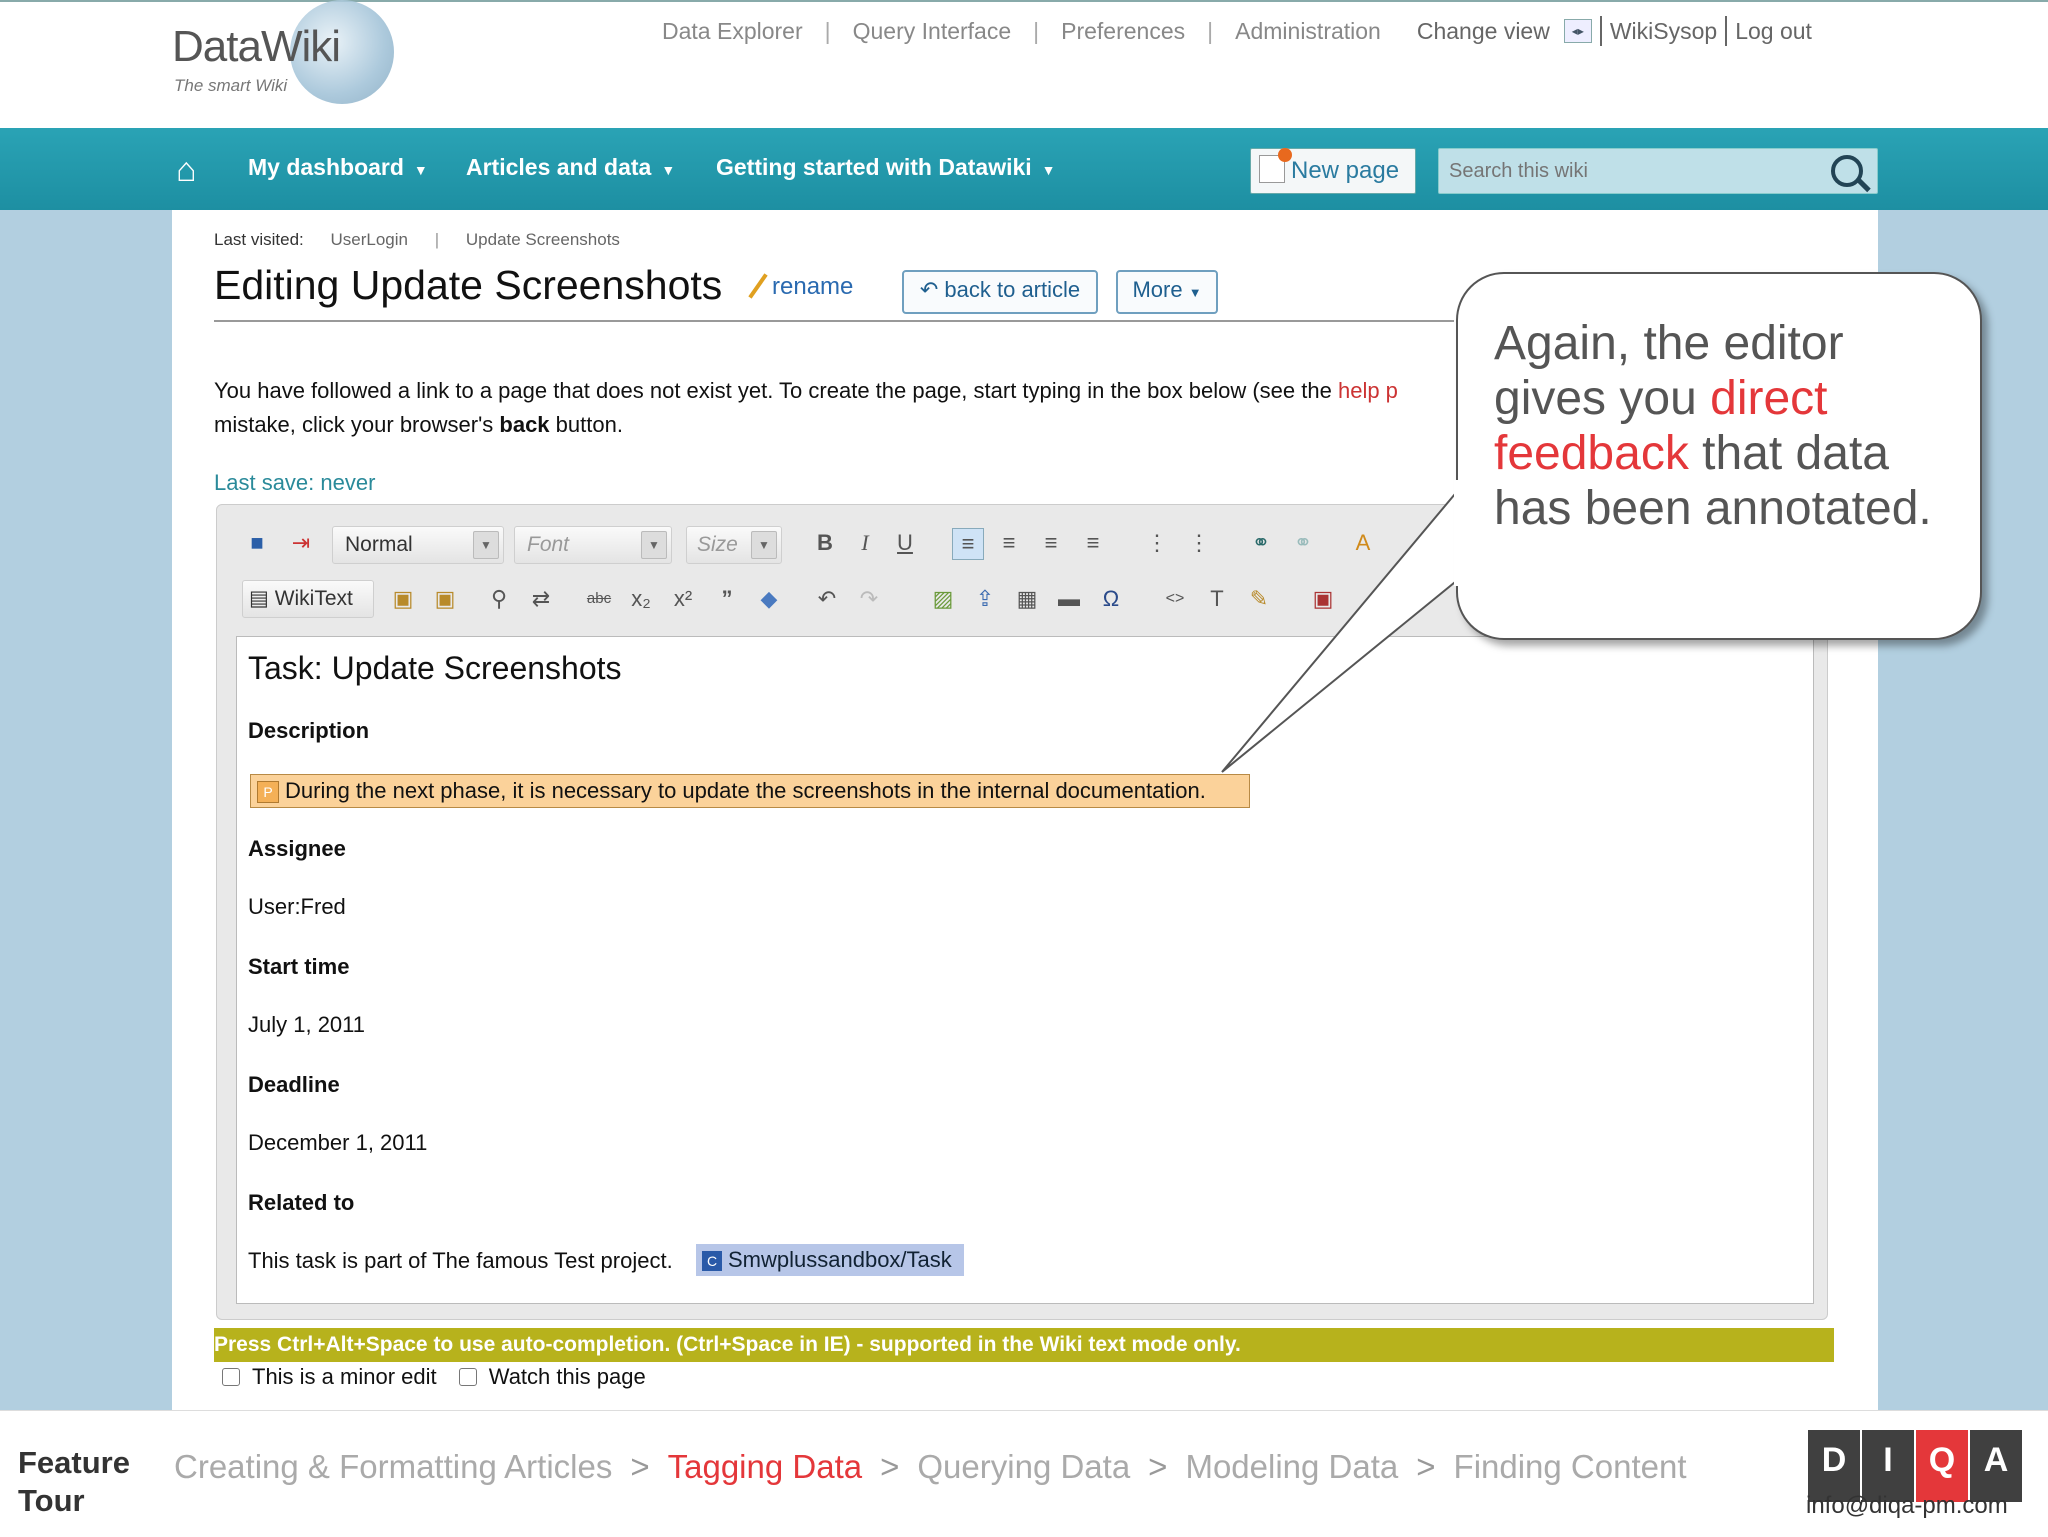 The height and width of the screenshot is (1537, 2048). Describe the element at coordinates (259, 239) in the screenshot. I see `last-visited-label: Last visited:` at that location.